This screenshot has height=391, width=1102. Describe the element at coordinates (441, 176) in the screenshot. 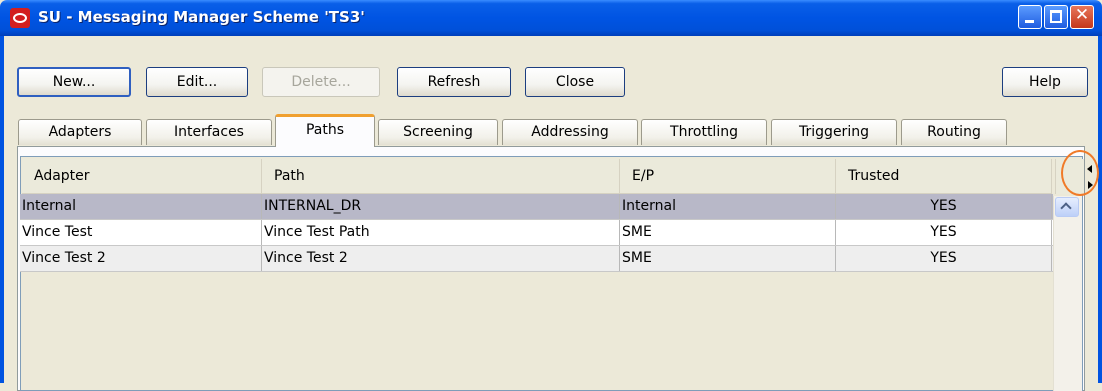

I see `column-header-path: Path` at that location.